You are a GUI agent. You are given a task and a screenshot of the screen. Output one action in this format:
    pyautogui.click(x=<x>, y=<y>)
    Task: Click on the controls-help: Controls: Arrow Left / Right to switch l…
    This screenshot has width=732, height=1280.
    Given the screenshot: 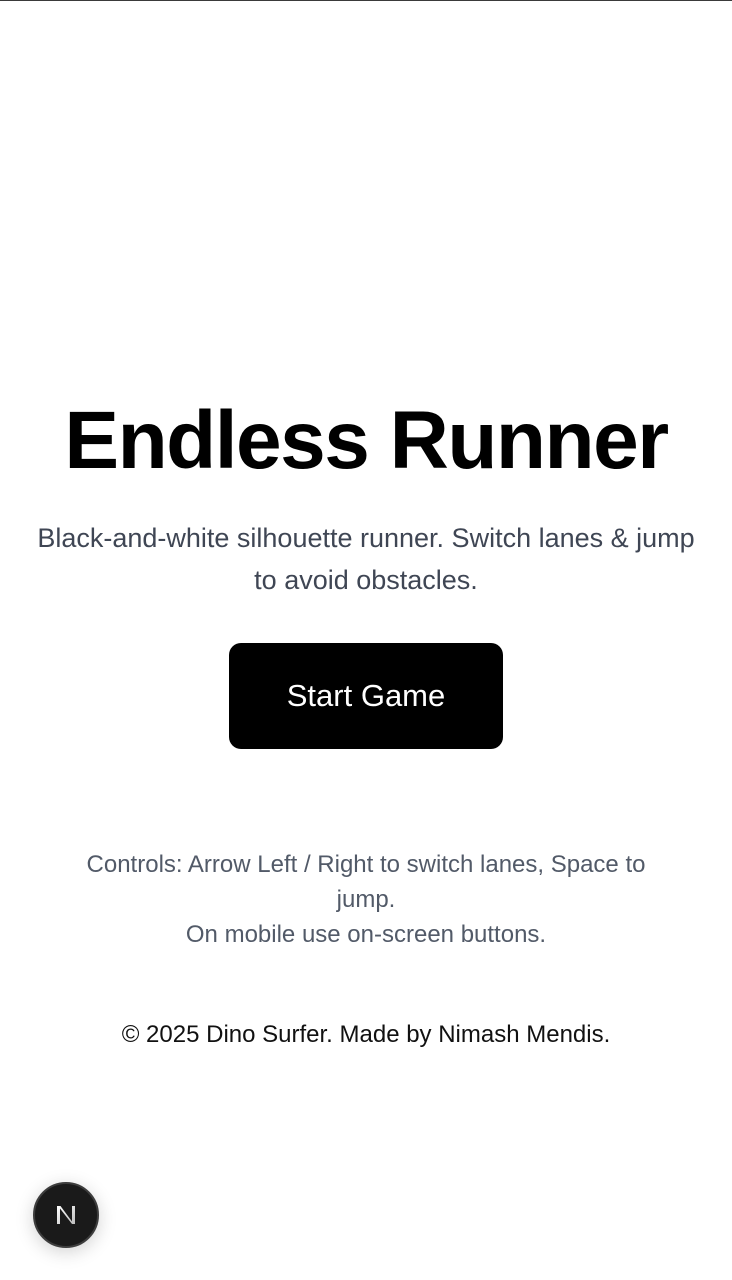 What is the action you would take?
    pyautogui.click(x=366, y=899)
    